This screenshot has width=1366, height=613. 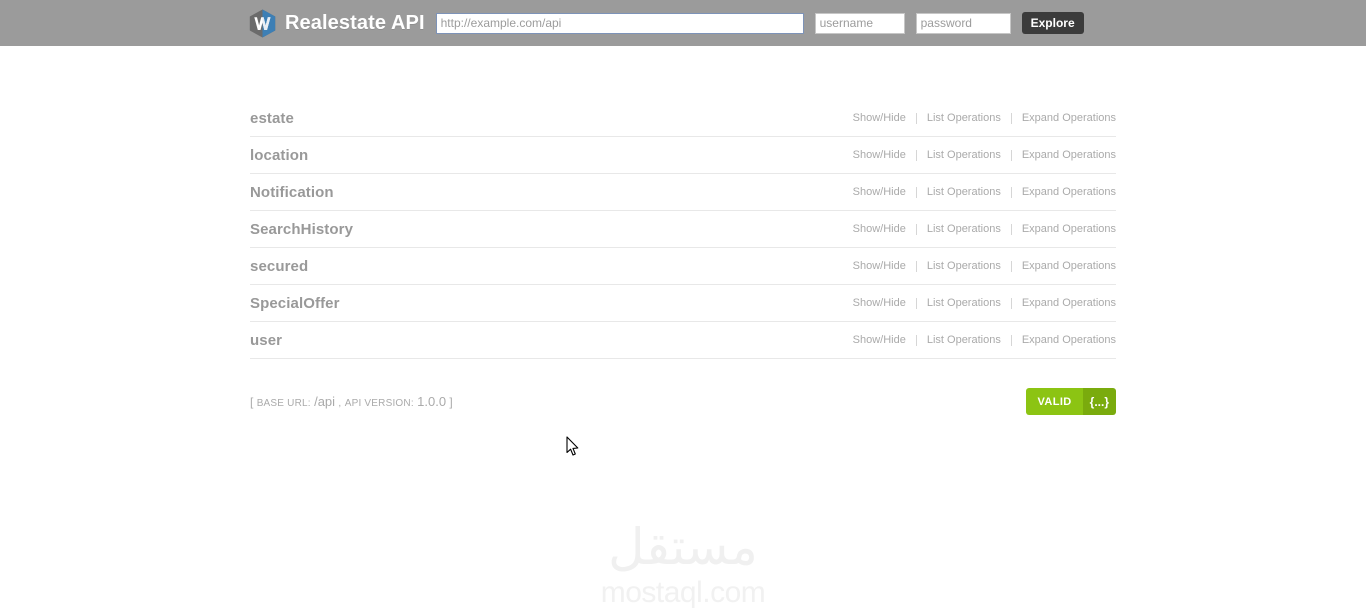 I want to click on password-input, so click(x=963, y=23).